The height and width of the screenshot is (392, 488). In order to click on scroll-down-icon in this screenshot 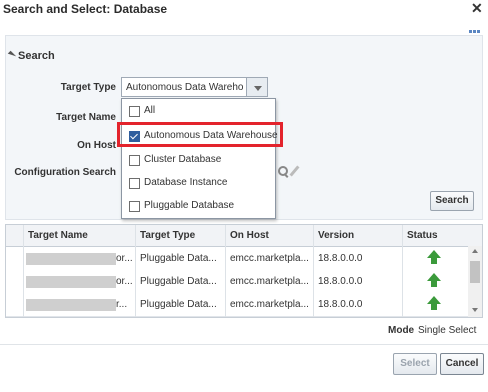, I will do `click(475, 310)`.